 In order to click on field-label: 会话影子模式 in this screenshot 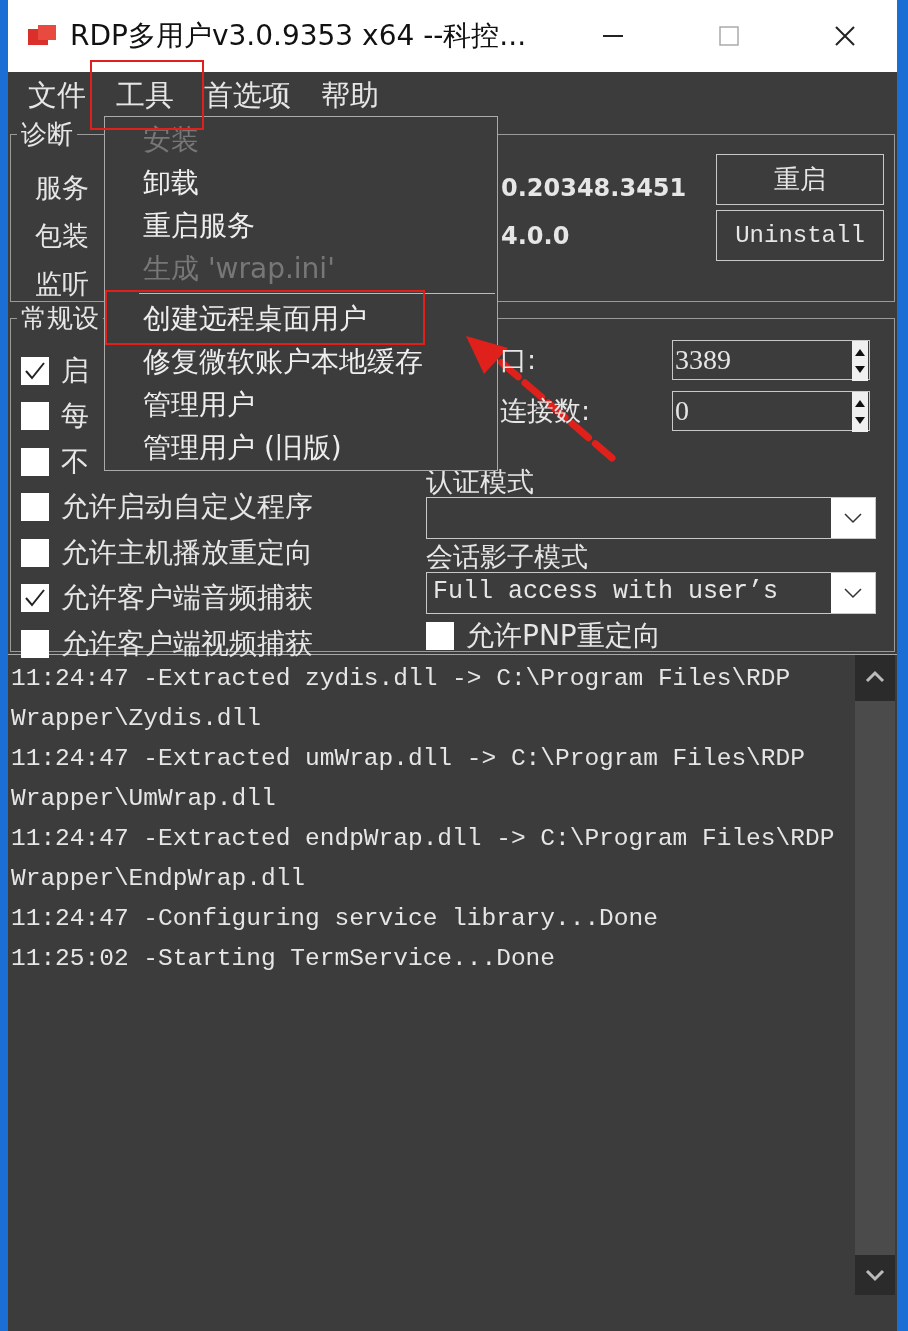, I will do `click(507, 556)`.